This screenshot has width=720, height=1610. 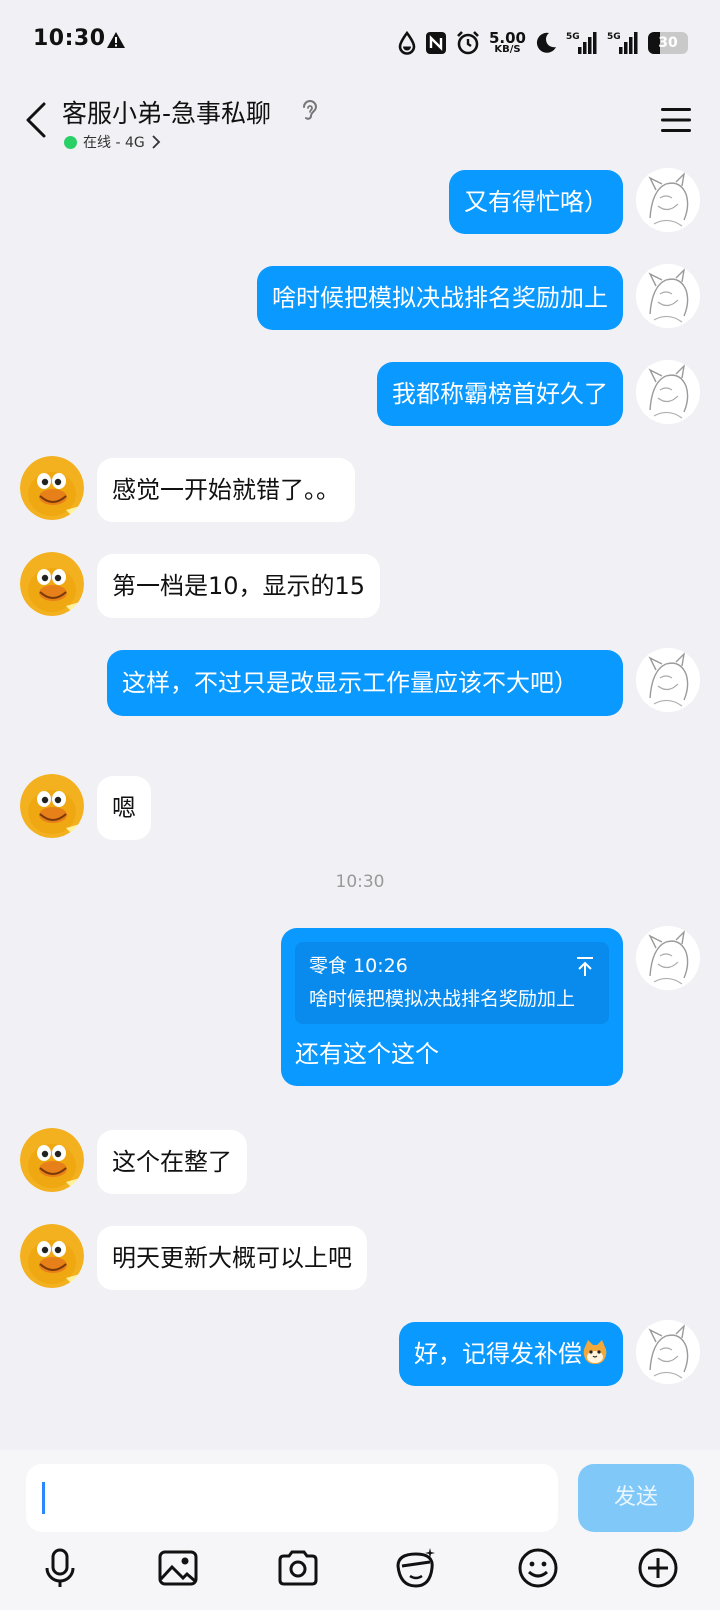 I want to click on status-icons: 5.00 KB/S 5G 5G 30, so click(x=543, y=43).